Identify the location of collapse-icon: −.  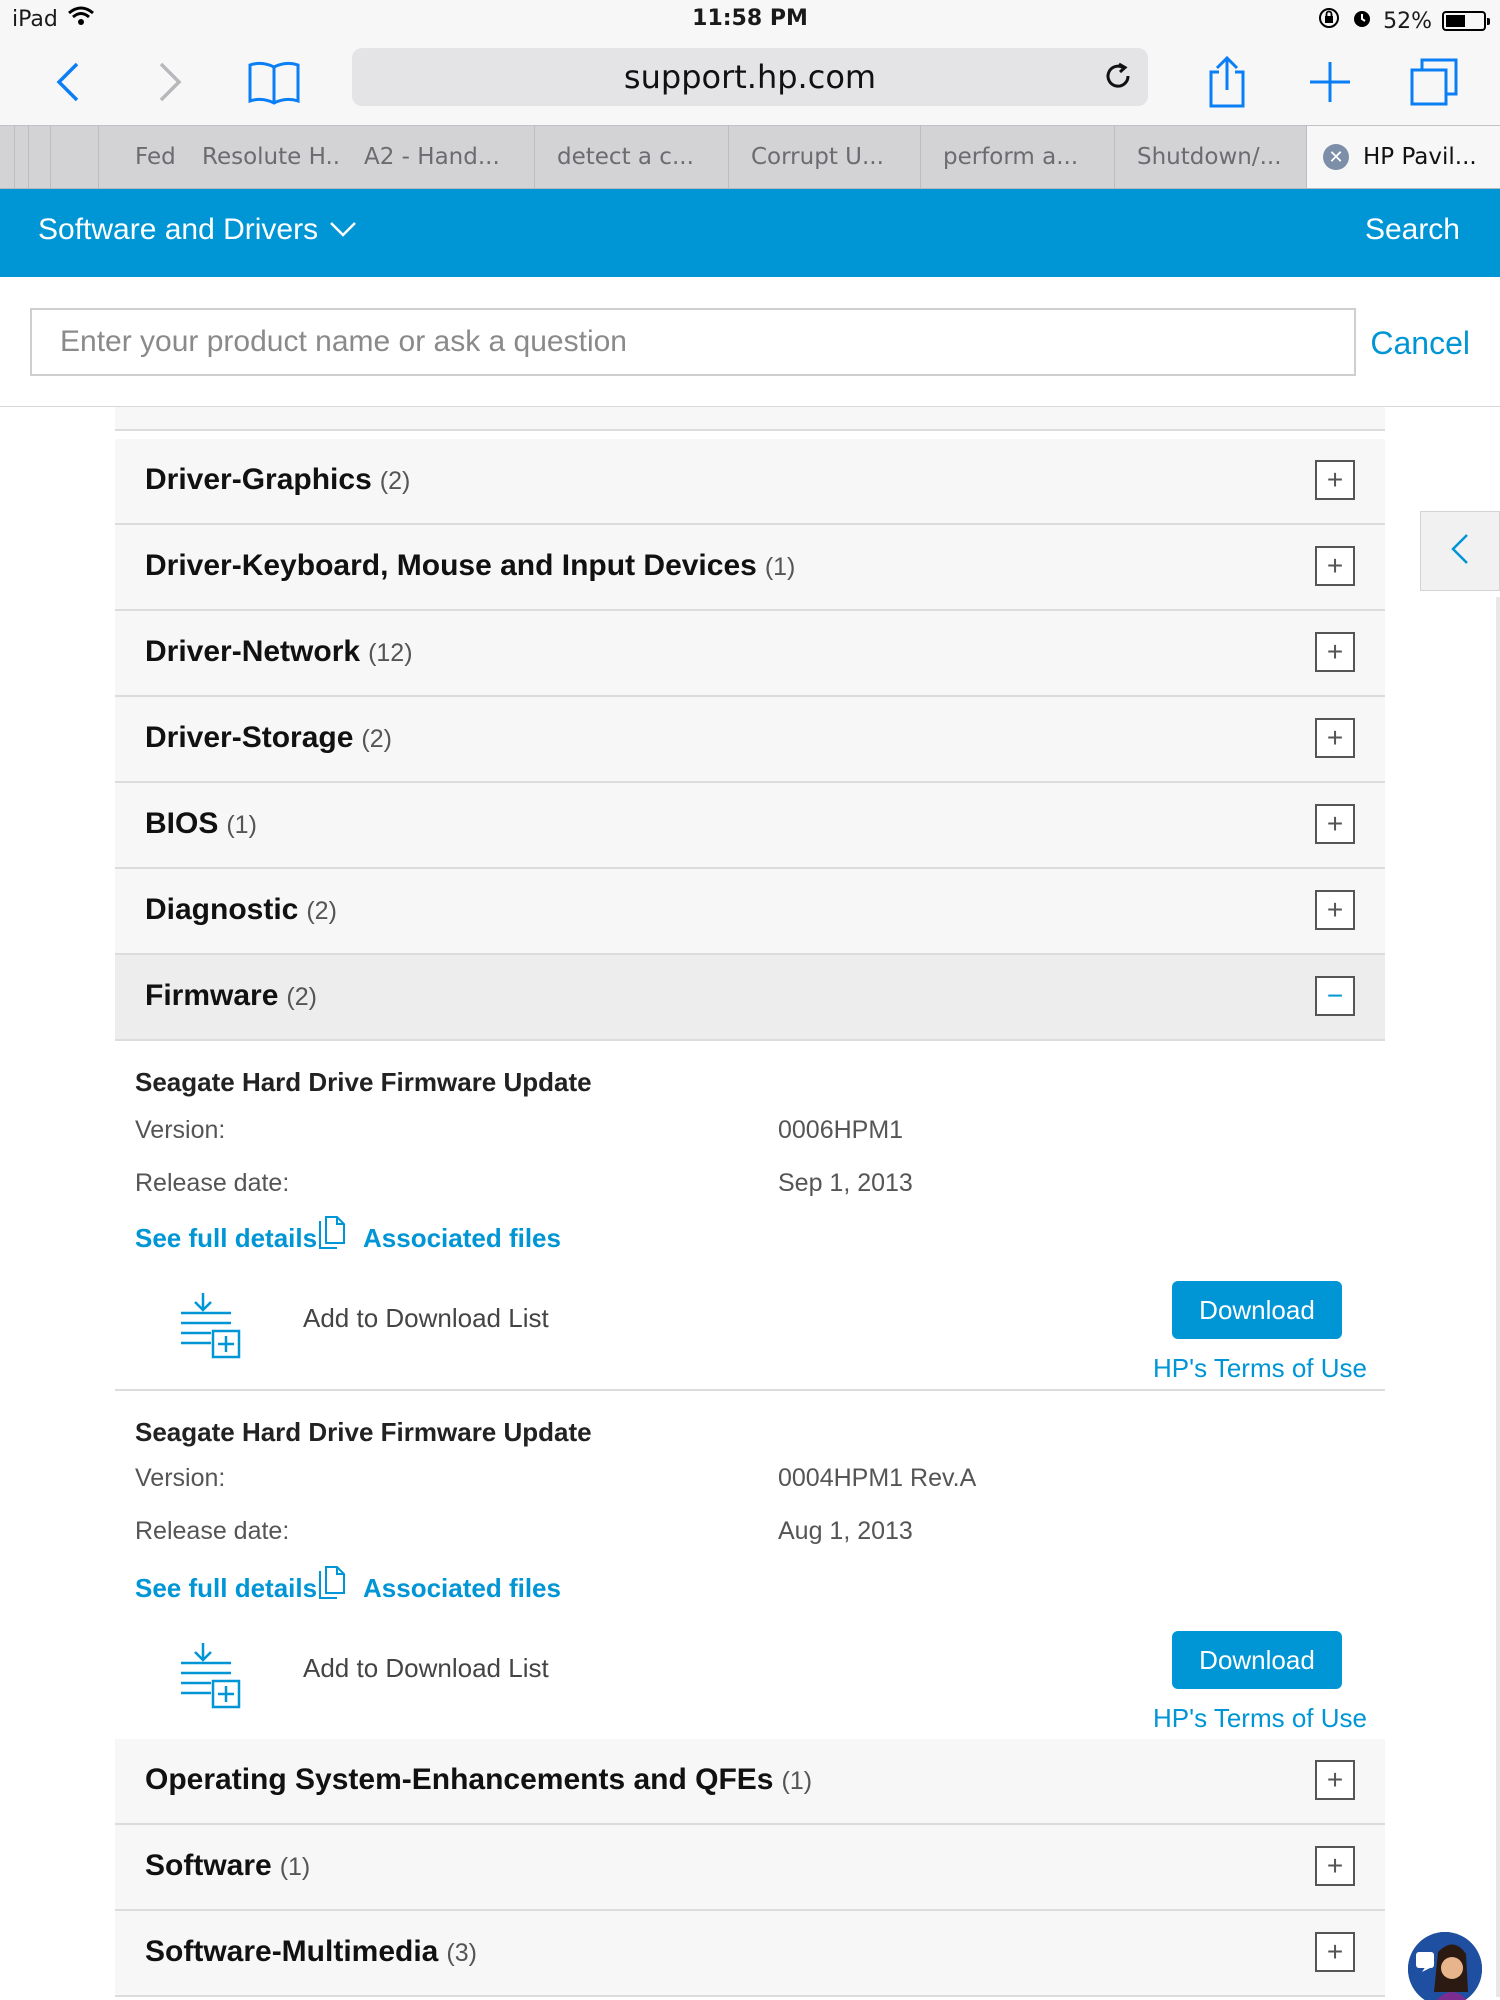
(1335, 996).